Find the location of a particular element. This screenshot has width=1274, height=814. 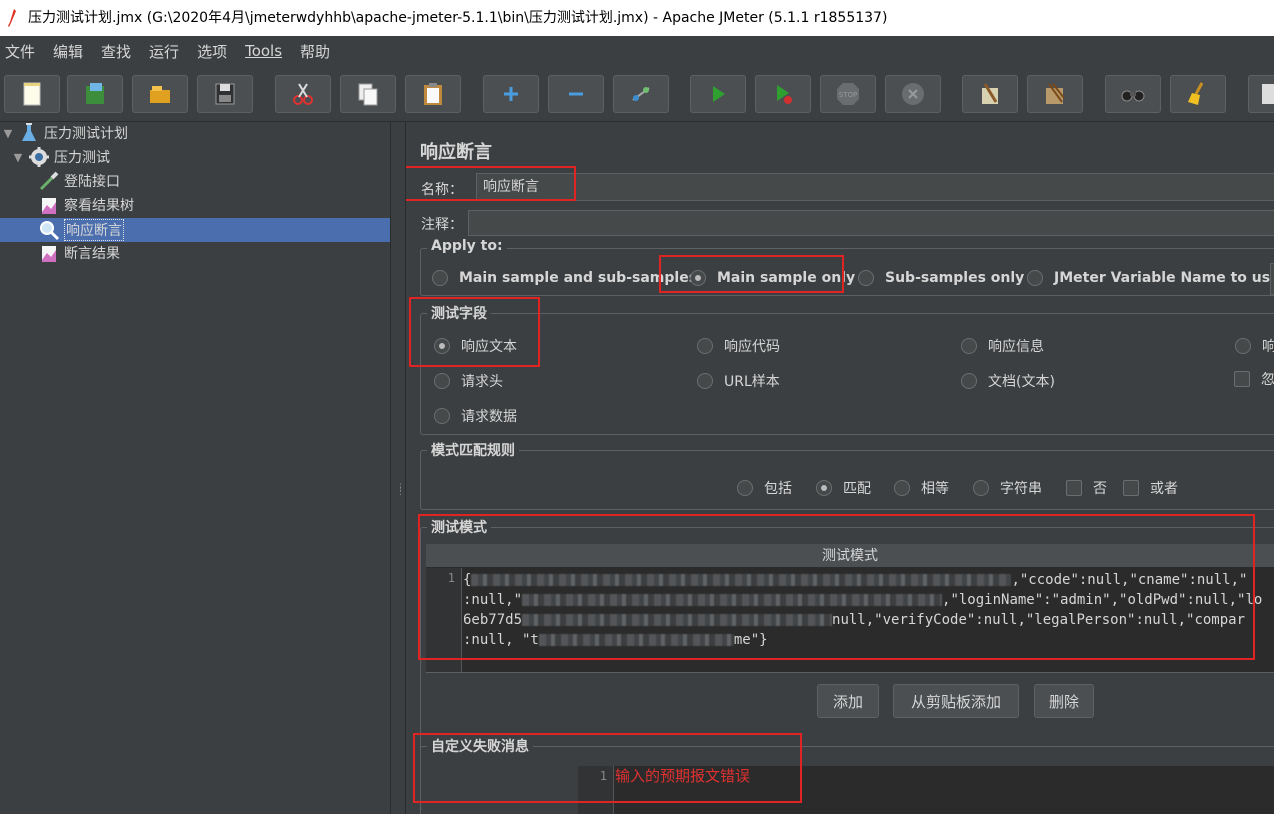

checkbox-label: 或者 is located at coordinates (1164, 489).